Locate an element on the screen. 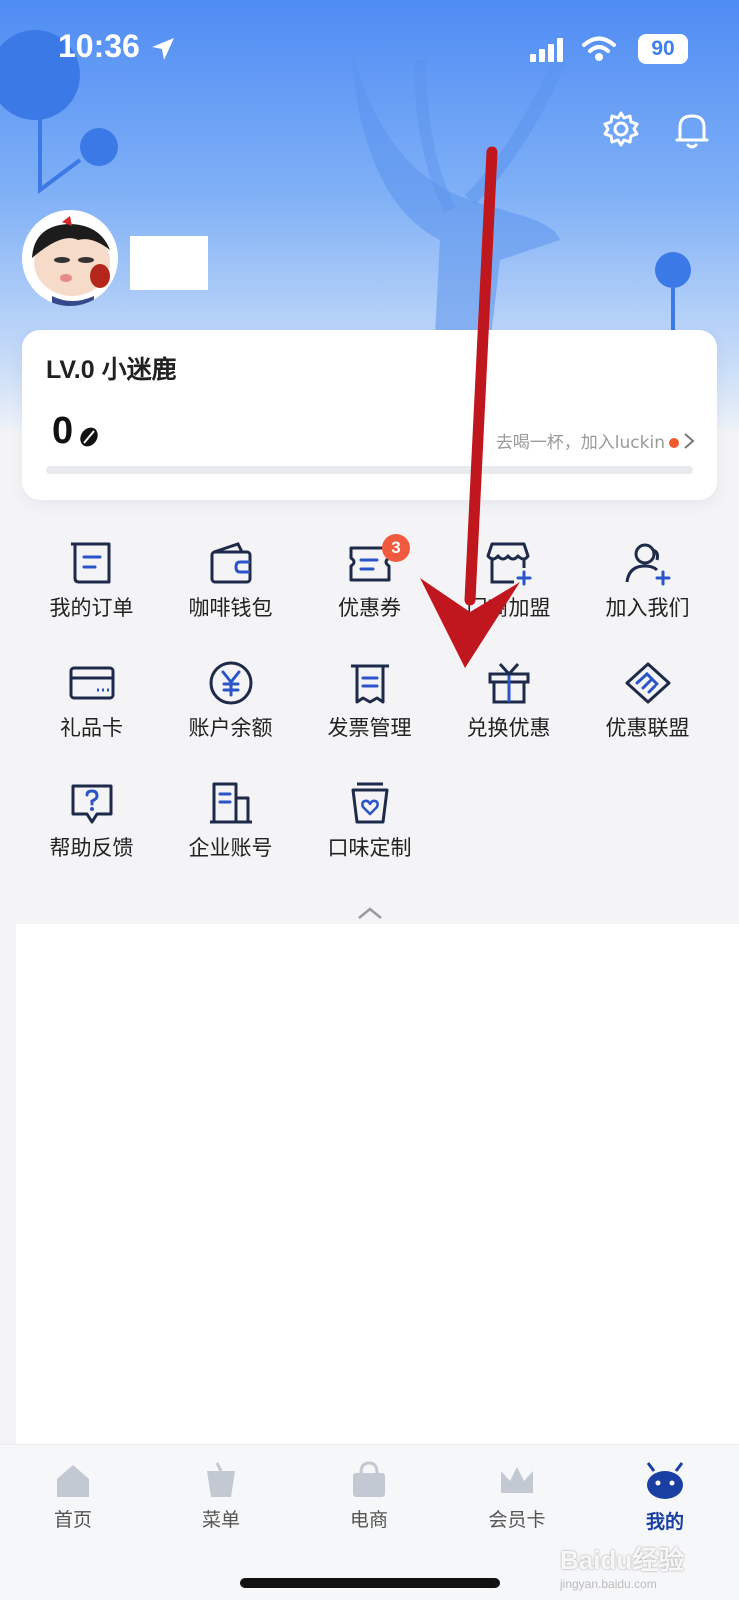  service-label: 帮助反馈 is located at coordinates (91, 848).